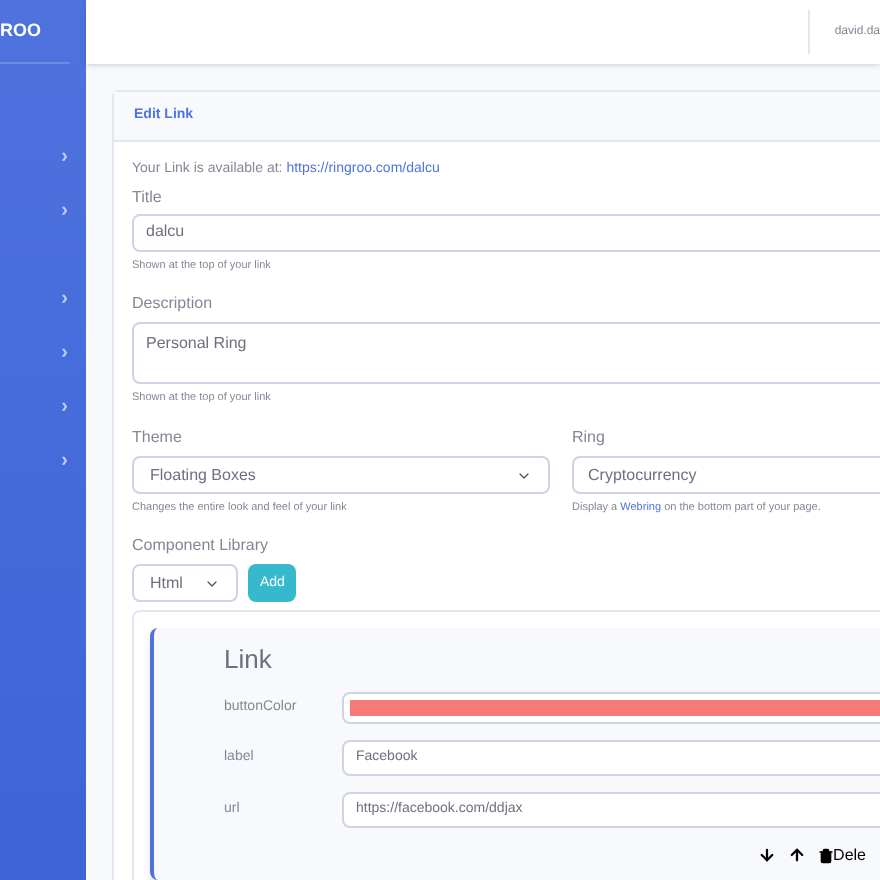  Describe the element at coordinates (796, 855) in the screenshot. I see `arrow-up-icon` at that location.